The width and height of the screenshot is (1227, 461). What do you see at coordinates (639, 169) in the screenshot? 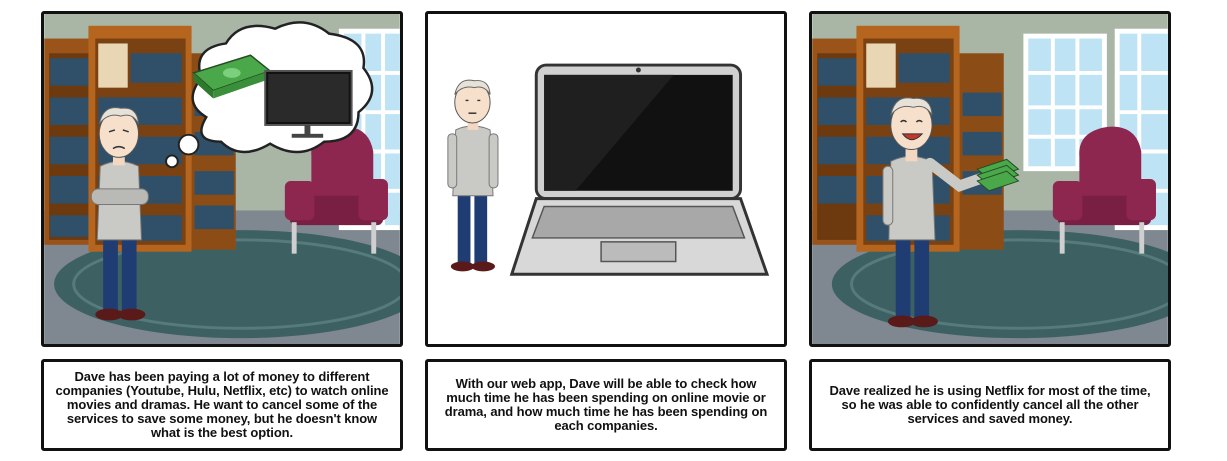
I see `laptop-icon` at bounding box center [639, 169].